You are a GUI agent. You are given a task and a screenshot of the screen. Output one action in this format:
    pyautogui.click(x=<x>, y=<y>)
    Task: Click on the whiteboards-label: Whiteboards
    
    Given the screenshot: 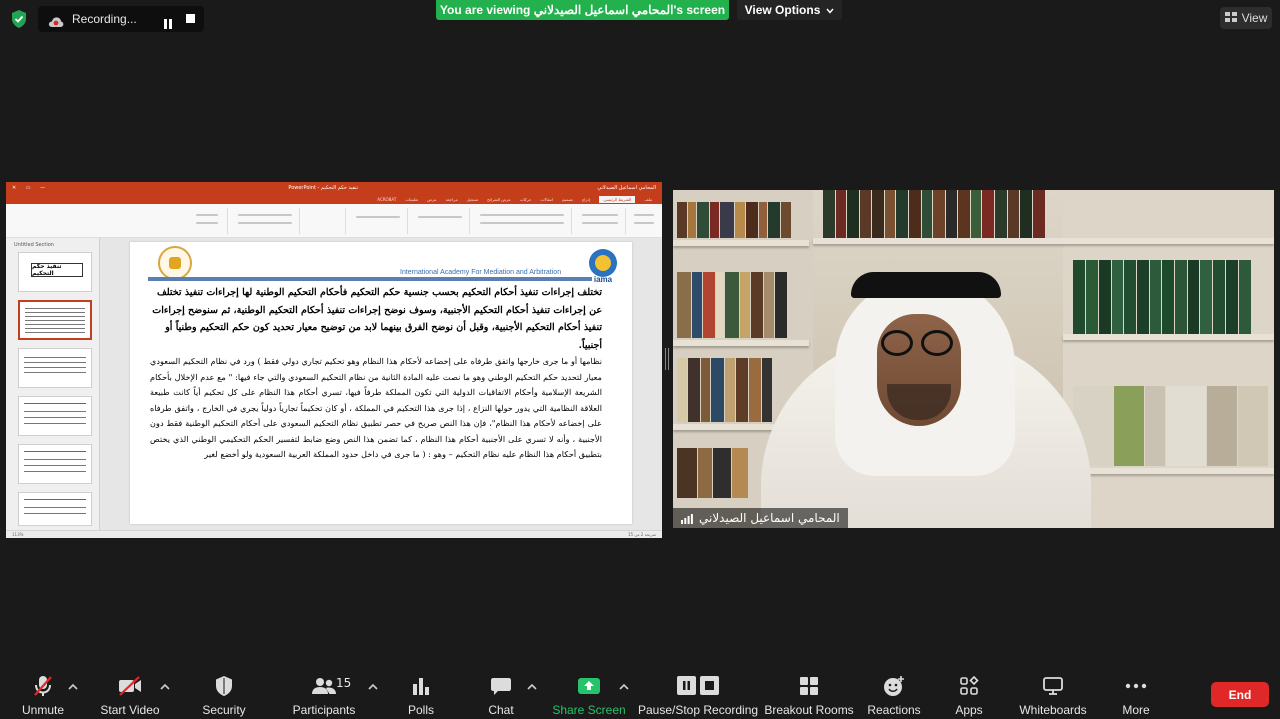 What is the action you would take?
    pyautogui.click(x=1053, y=710)
    